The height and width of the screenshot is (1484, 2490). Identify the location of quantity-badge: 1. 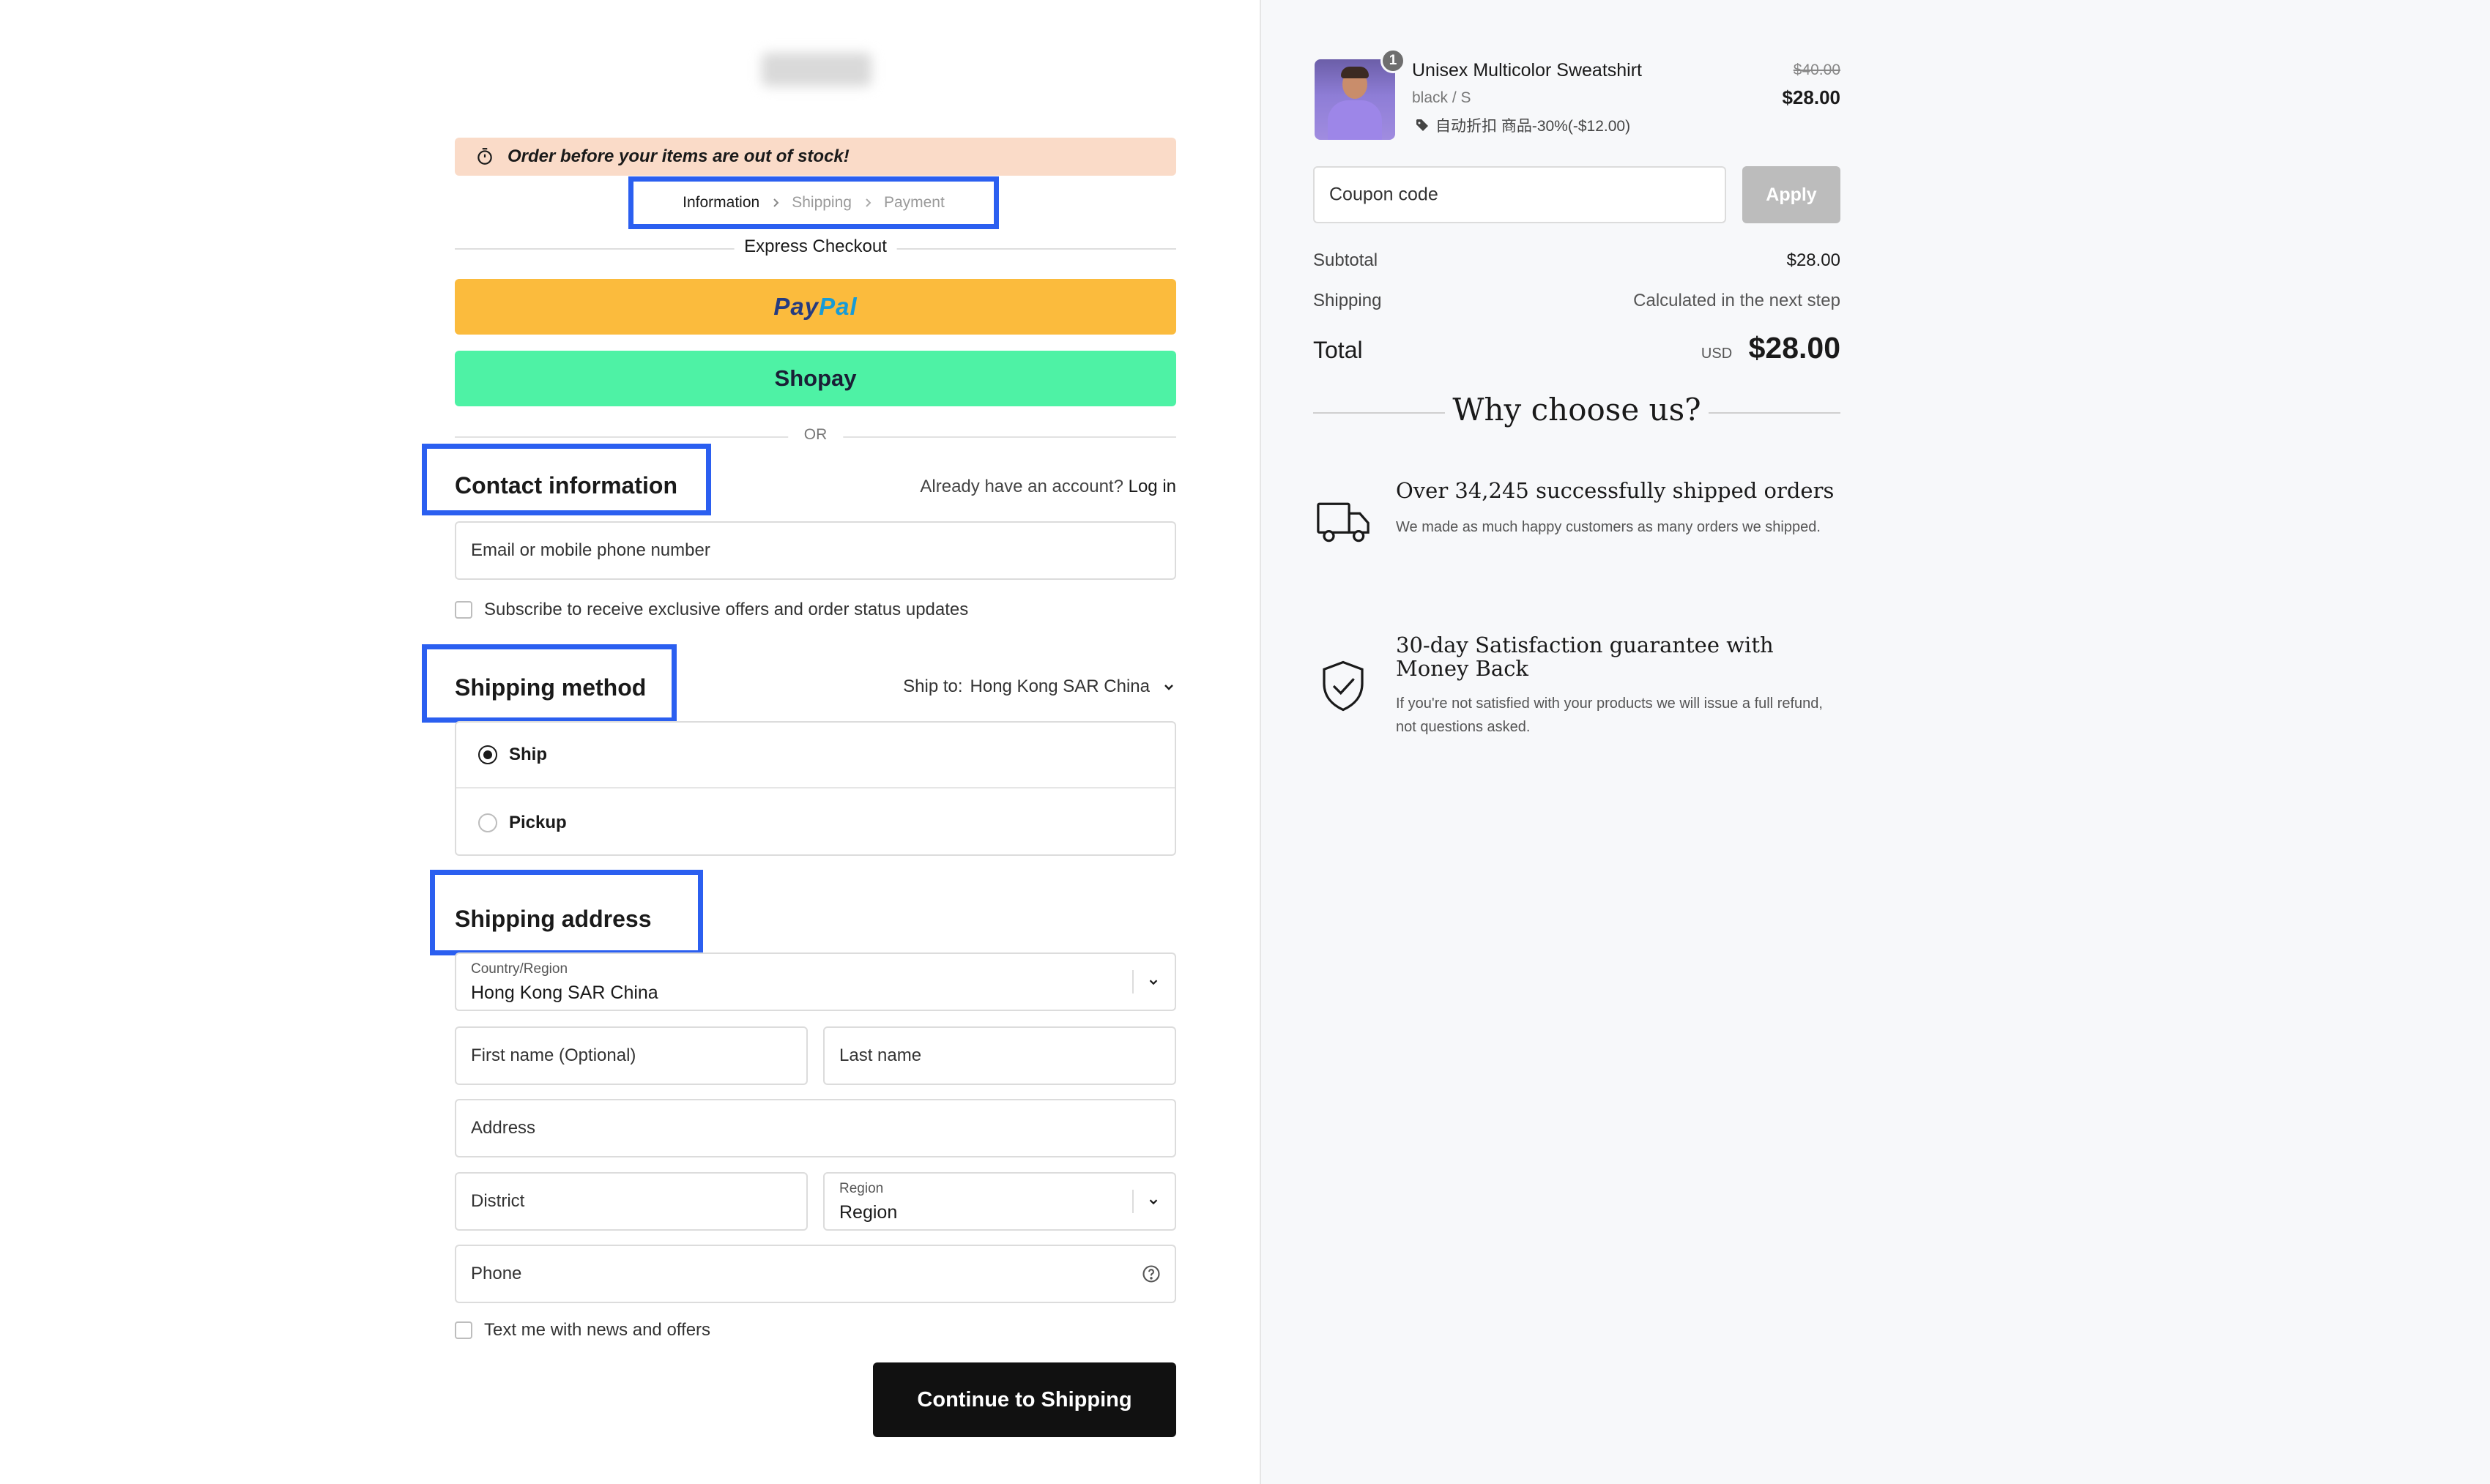
(1392, 60).